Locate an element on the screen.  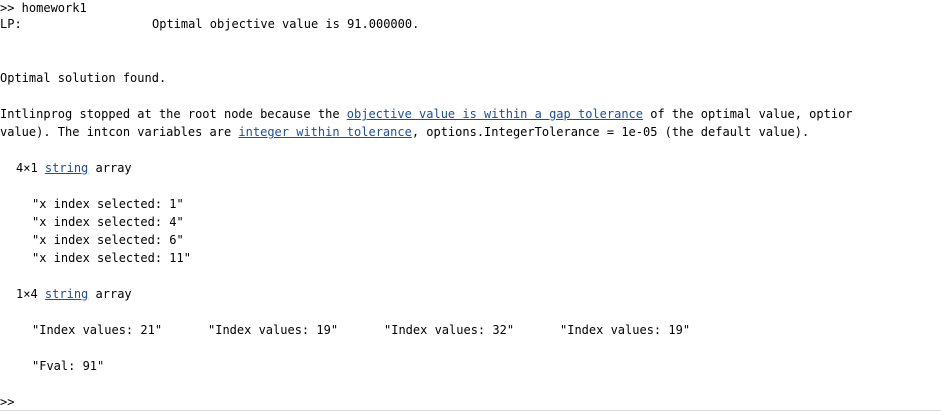
prompt-symbol: >> is located at coordinates (7, 402).